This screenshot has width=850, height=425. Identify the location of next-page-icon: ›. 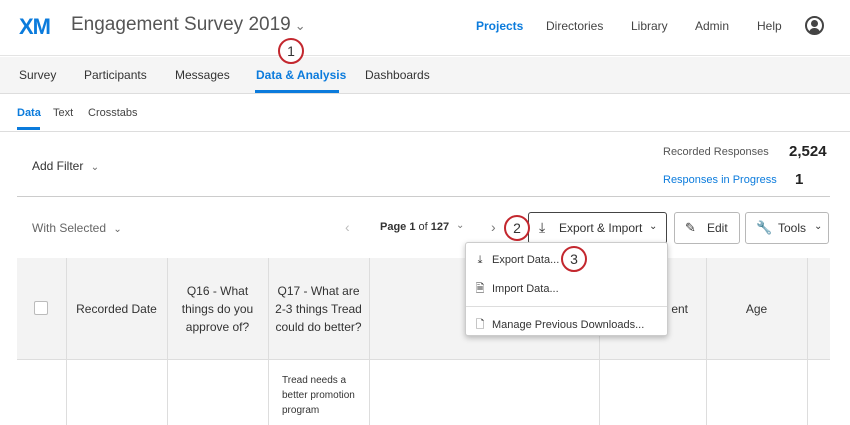
(493, 227).